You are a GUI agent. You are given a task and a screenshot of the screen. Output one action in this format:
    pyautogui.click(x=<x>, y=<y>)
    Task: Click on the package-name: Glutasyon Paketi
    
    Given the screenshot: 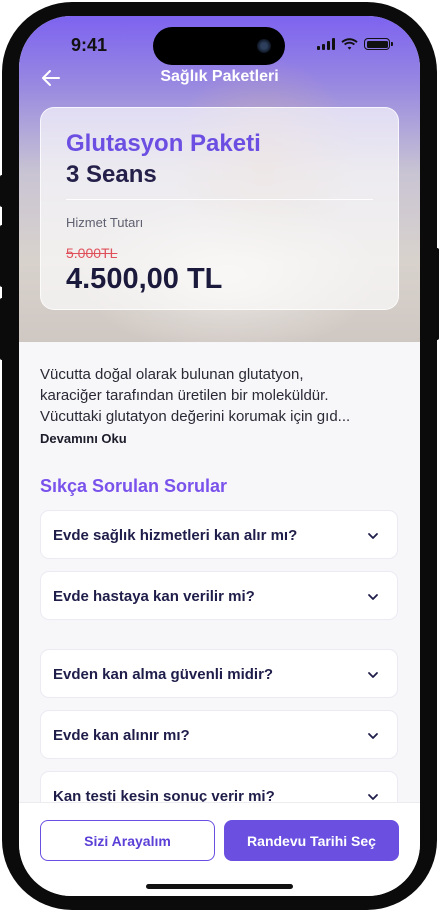 What is the action you would take?
    pyautogui.click(x=163, y=143)
    